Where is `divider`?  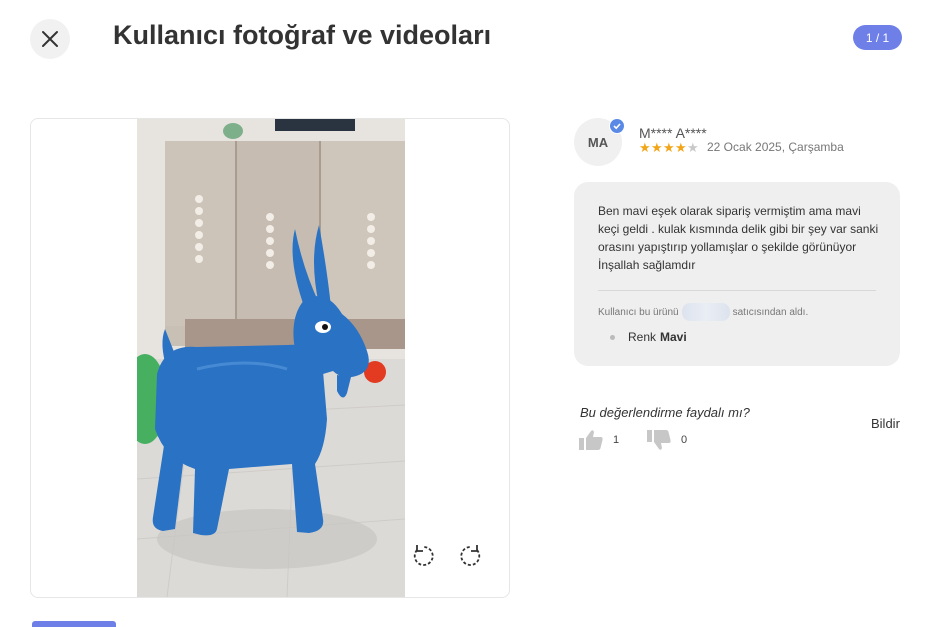
divider is located at coordinates (737, 290).